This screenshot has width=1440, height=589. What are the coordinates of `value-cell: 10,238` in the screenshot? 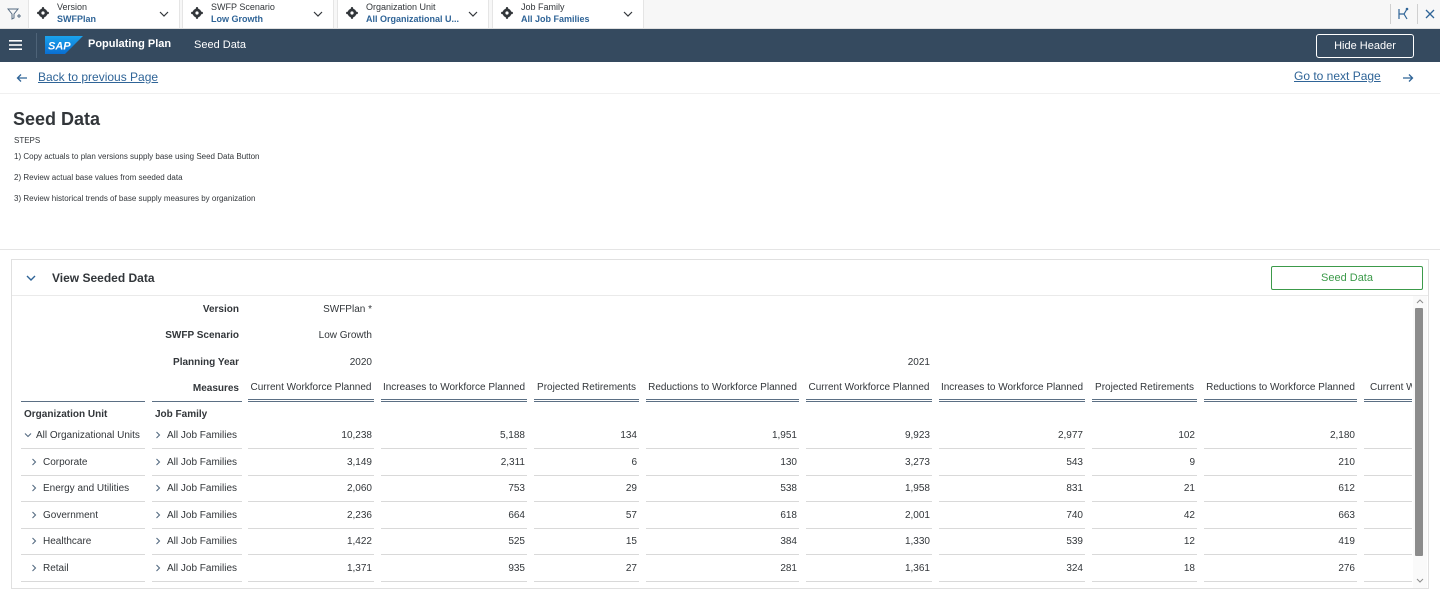 It's located at (310, 435).